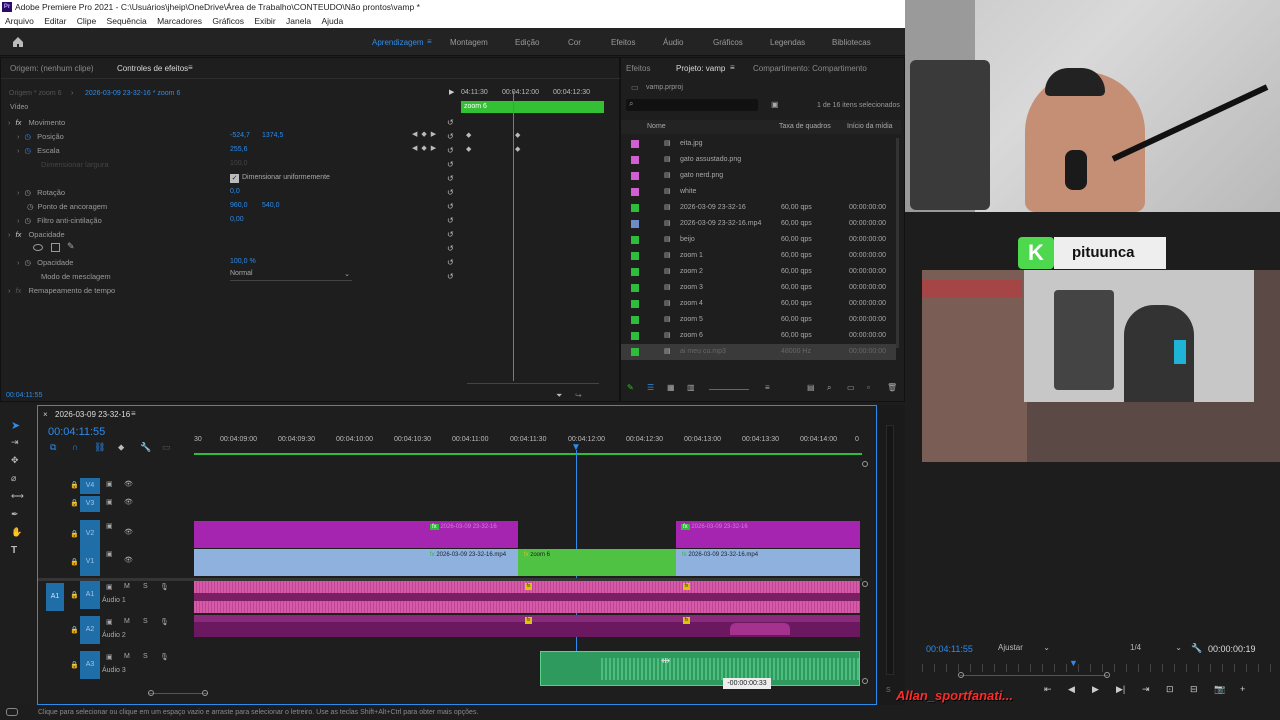  I want to click on project-item: ▤ beijo 60,00 qps 00:00:00:00, so click(758, 240).